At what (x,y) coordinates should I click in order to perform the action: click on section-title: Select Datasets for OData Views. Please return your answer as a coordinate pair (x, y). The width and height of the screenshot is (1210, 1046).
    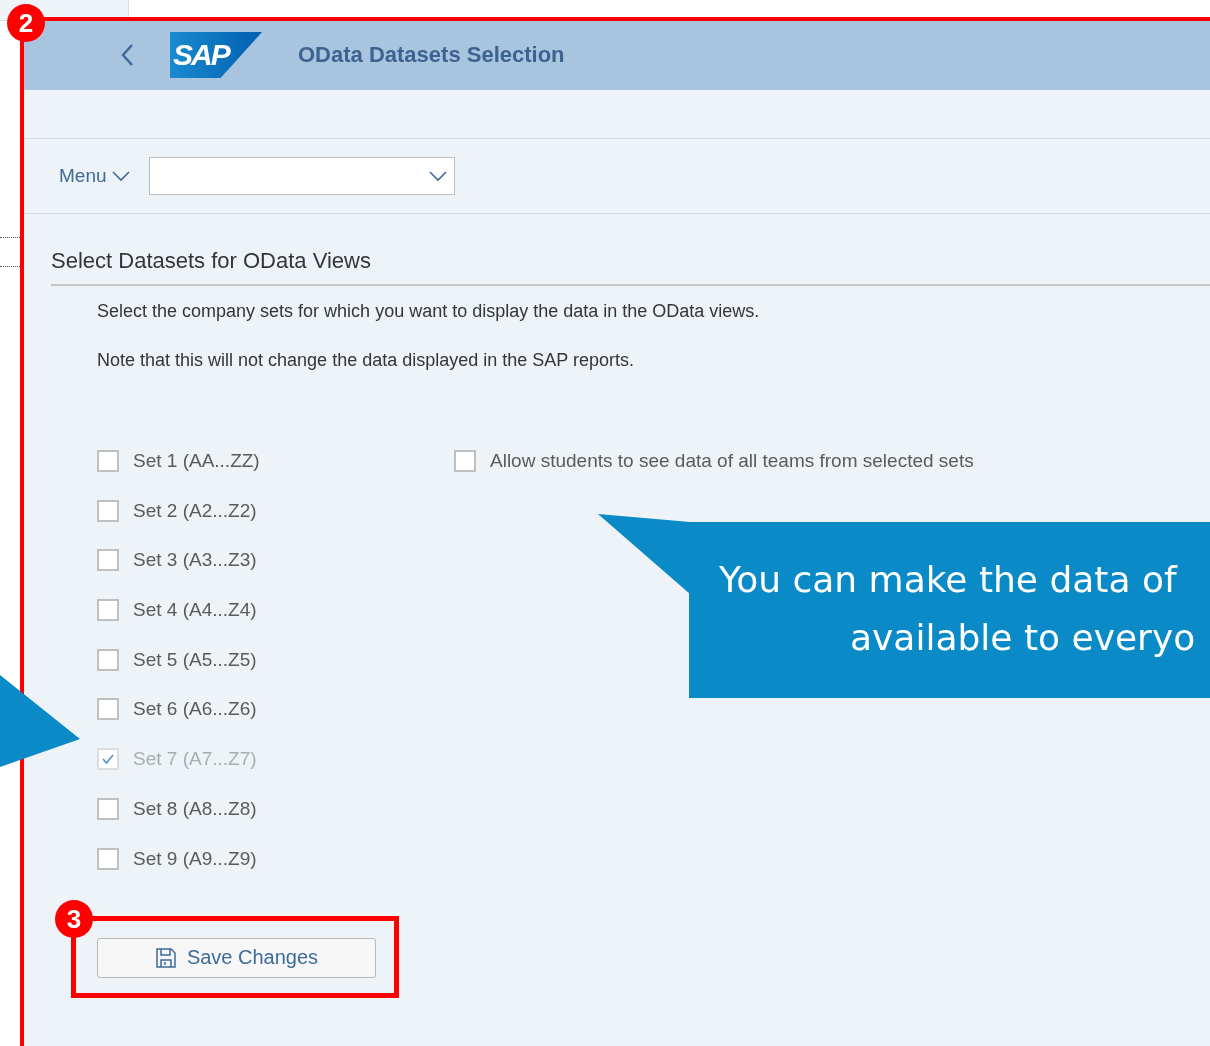
    Looking at the image, I should click on (630, 267).